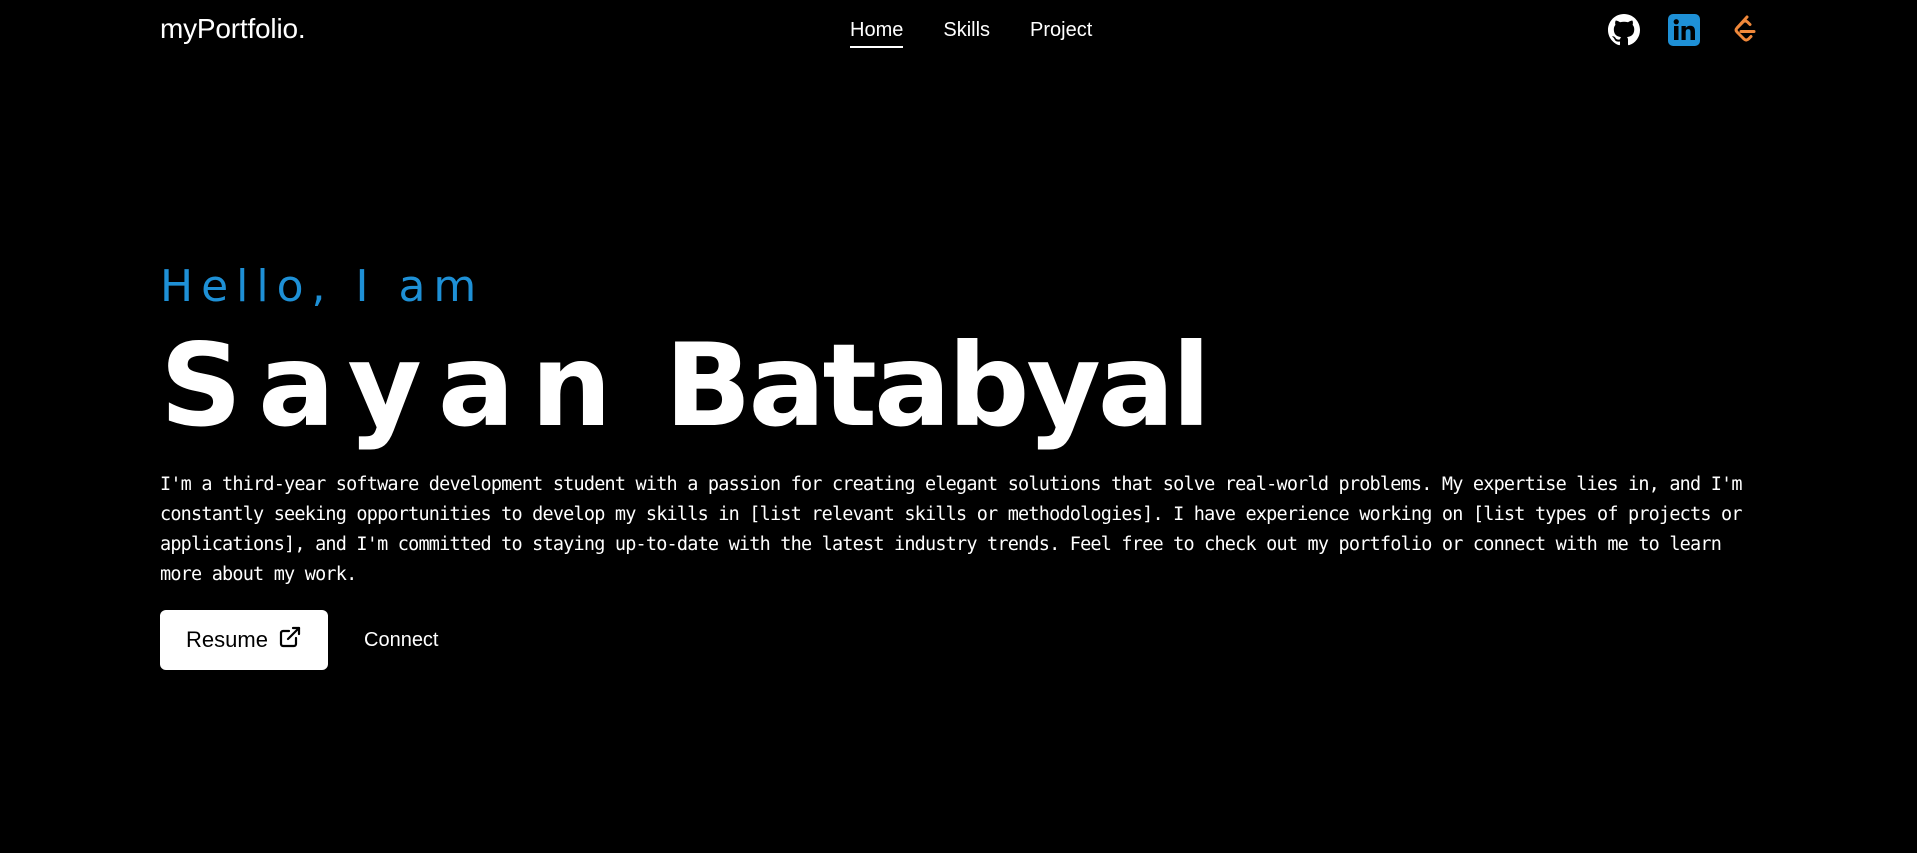 This screenshot has height=853, width=1917. Describe the element at coordinates (394, 385) in the screenshot. I see `first-name: Sayan` at that location.